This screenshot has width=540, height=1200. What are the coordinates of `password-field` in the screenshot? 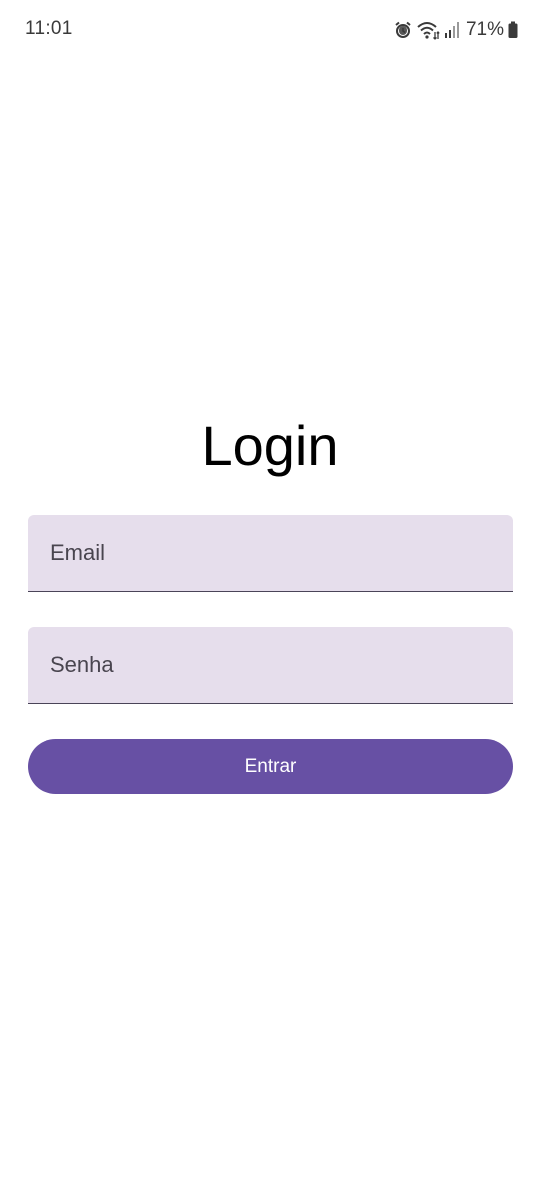 It's located at (270, 665).